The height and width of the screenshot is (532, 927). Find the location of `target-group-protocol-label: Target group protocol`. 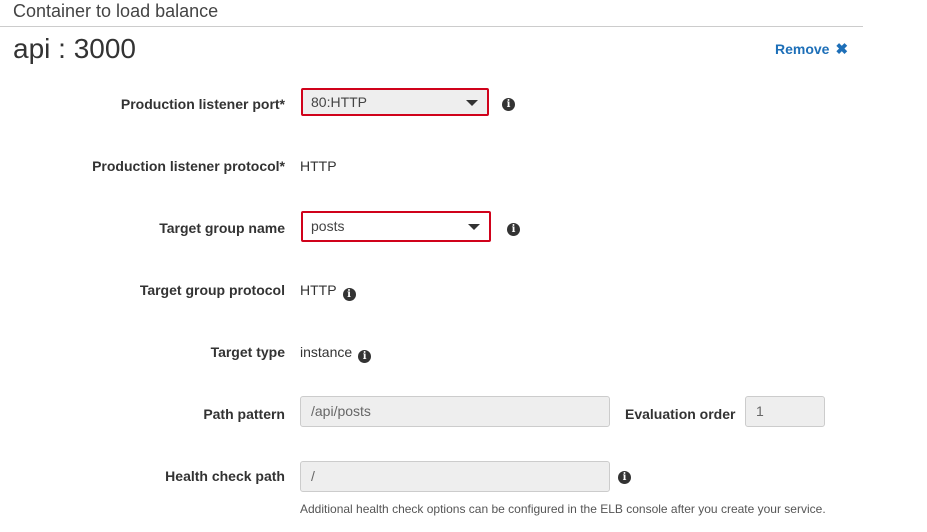

target-group-protocol-label: Target group protocol is located at coordinates (212, 290).